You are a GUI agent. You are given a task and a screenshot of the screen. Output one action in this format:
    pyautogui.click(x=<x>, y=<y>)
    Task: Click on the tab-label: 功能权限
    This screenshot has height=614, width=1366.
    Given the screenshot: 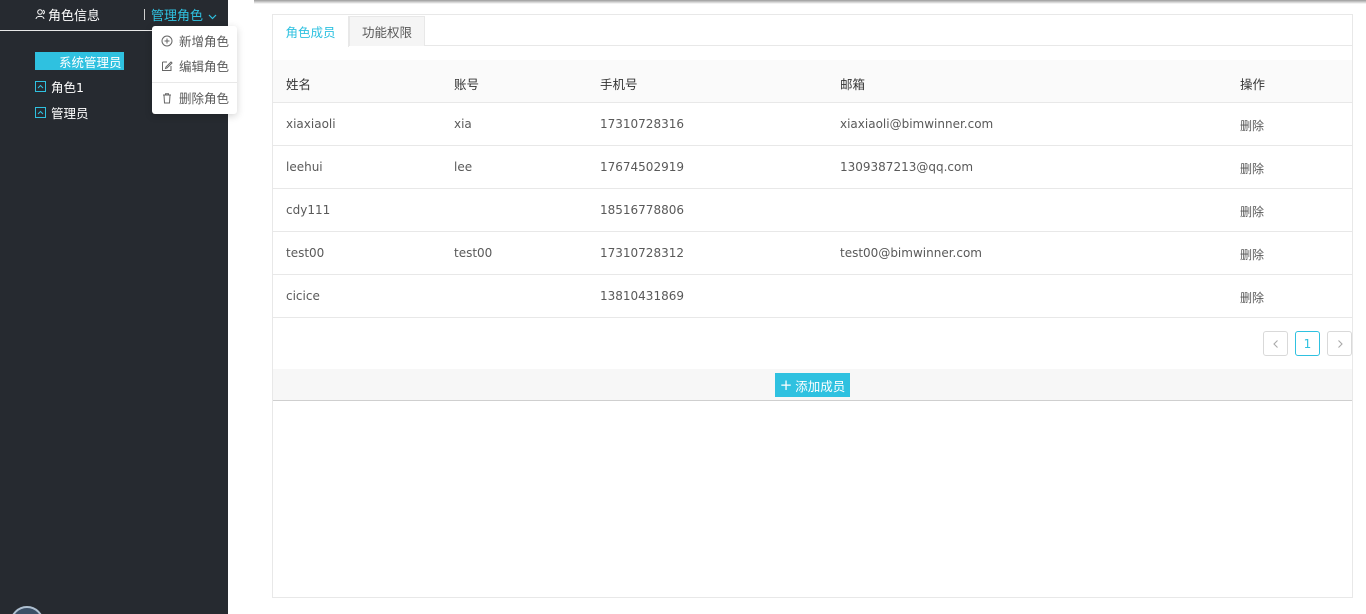 What is the action you would take?
    pyautogui.click(x=386, y=32)
    